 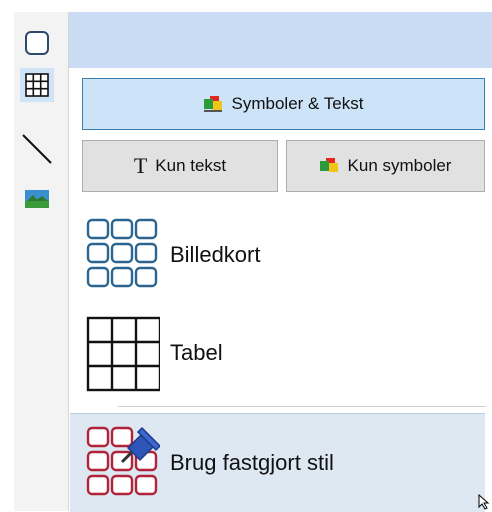 I want to click on rounded-square-icon, so click(x=37, y=43).